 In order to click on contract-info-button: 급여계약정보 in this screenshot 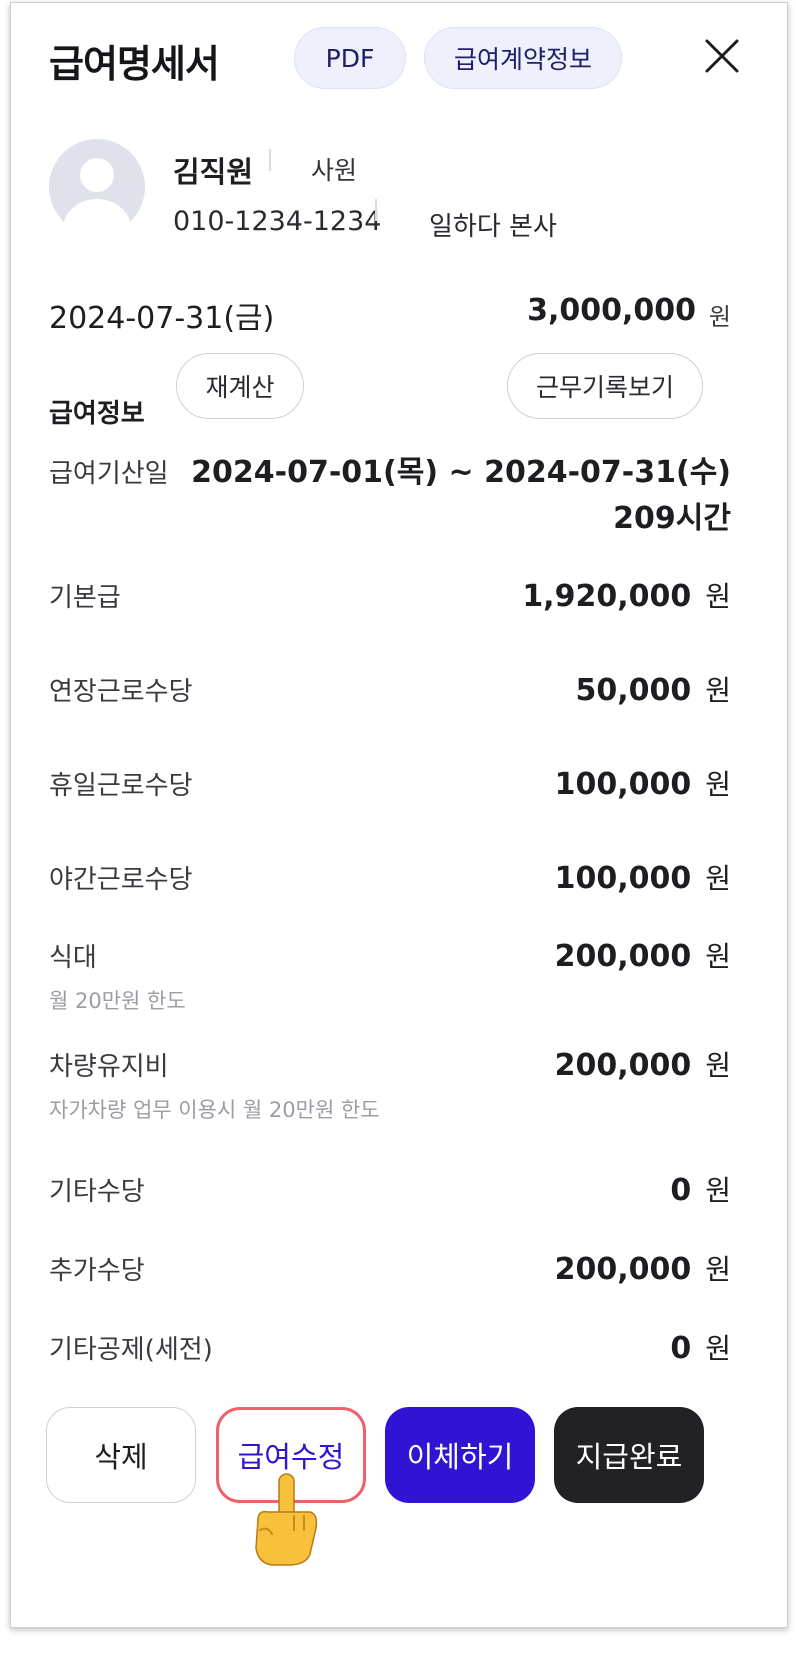, I will do `click(523, 58)`.